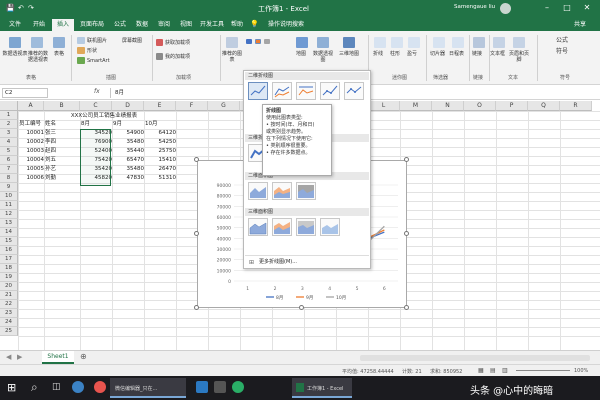 The width and height of the screenshot is (600, 400). Describe the element at coordinates (19, 357) in the screenshot. I see `next-sheet-icon: ▶` at that location.